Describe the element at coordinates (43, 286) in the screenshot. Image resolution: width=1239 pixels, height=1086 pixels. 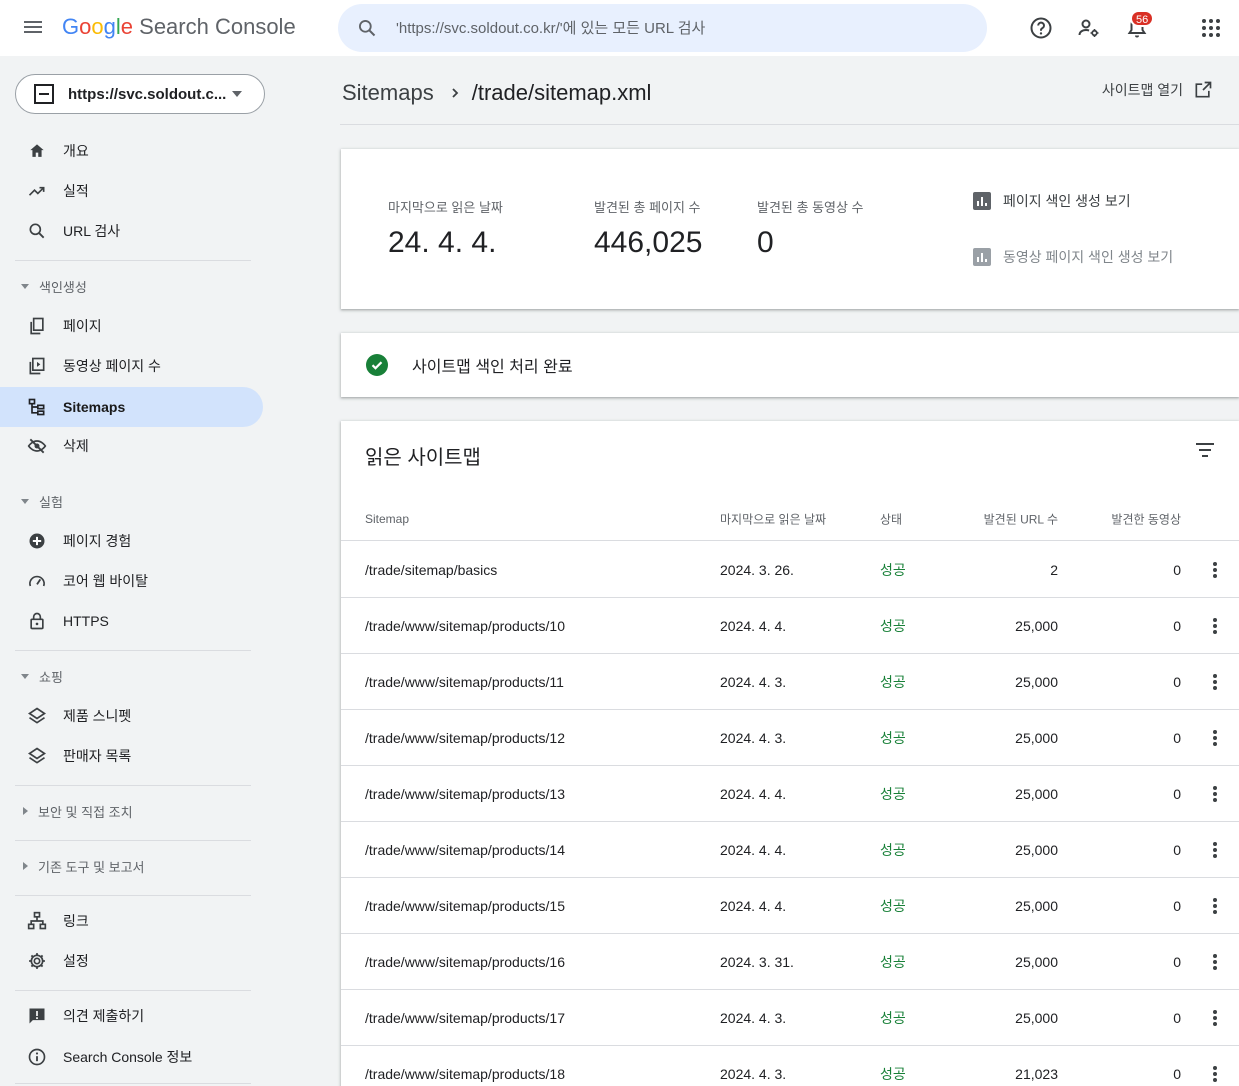
I see `section-indexing: 색인생성` at that location.